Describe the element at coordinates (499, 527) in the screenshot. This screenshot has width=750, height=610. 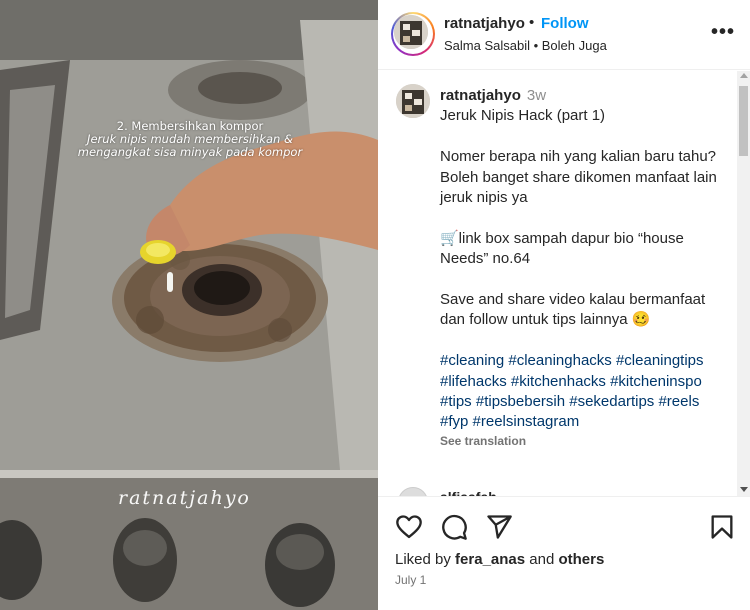
I see `send-icon` at that location.